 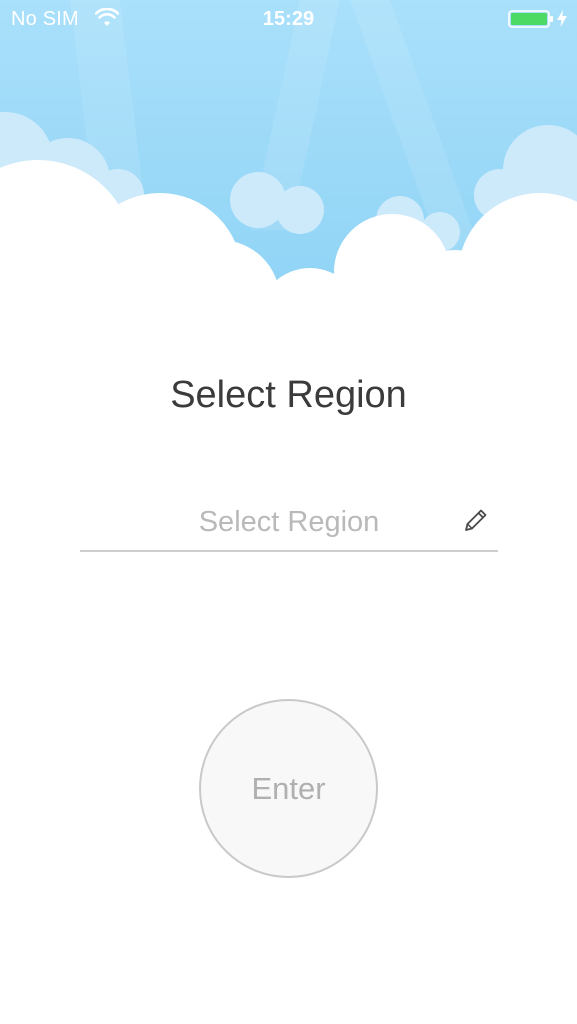 I want to click on lightning-bolt-icon, so click(x=562, y=18).